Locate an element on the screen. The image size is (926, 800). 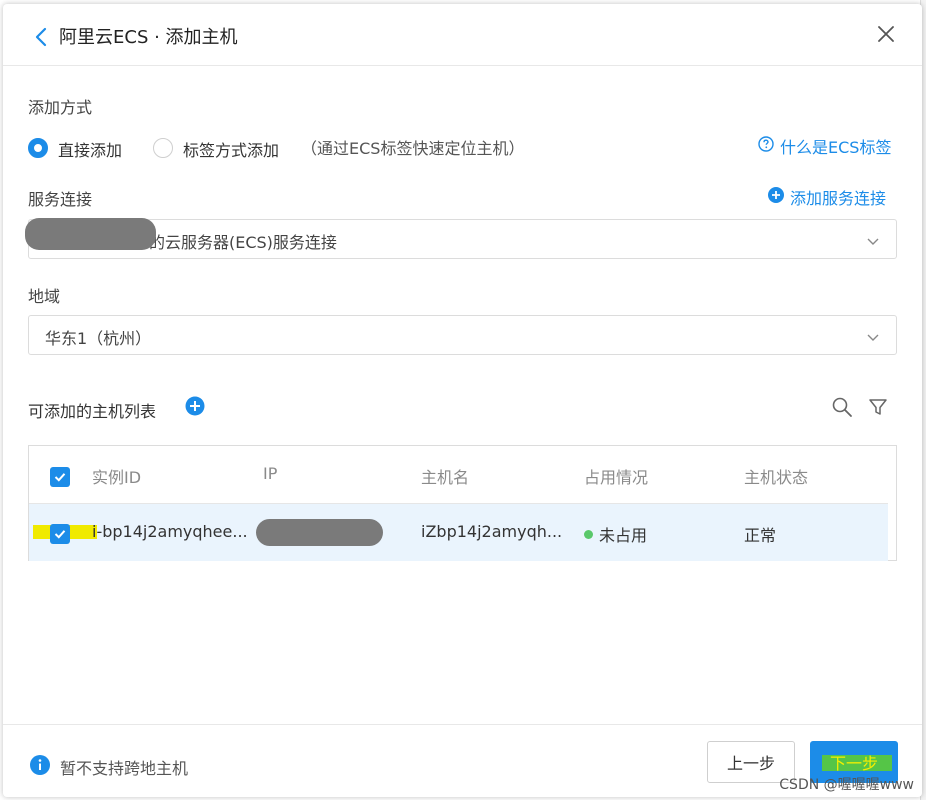
cell-status: 正常 is located at coordinates (760, 535).